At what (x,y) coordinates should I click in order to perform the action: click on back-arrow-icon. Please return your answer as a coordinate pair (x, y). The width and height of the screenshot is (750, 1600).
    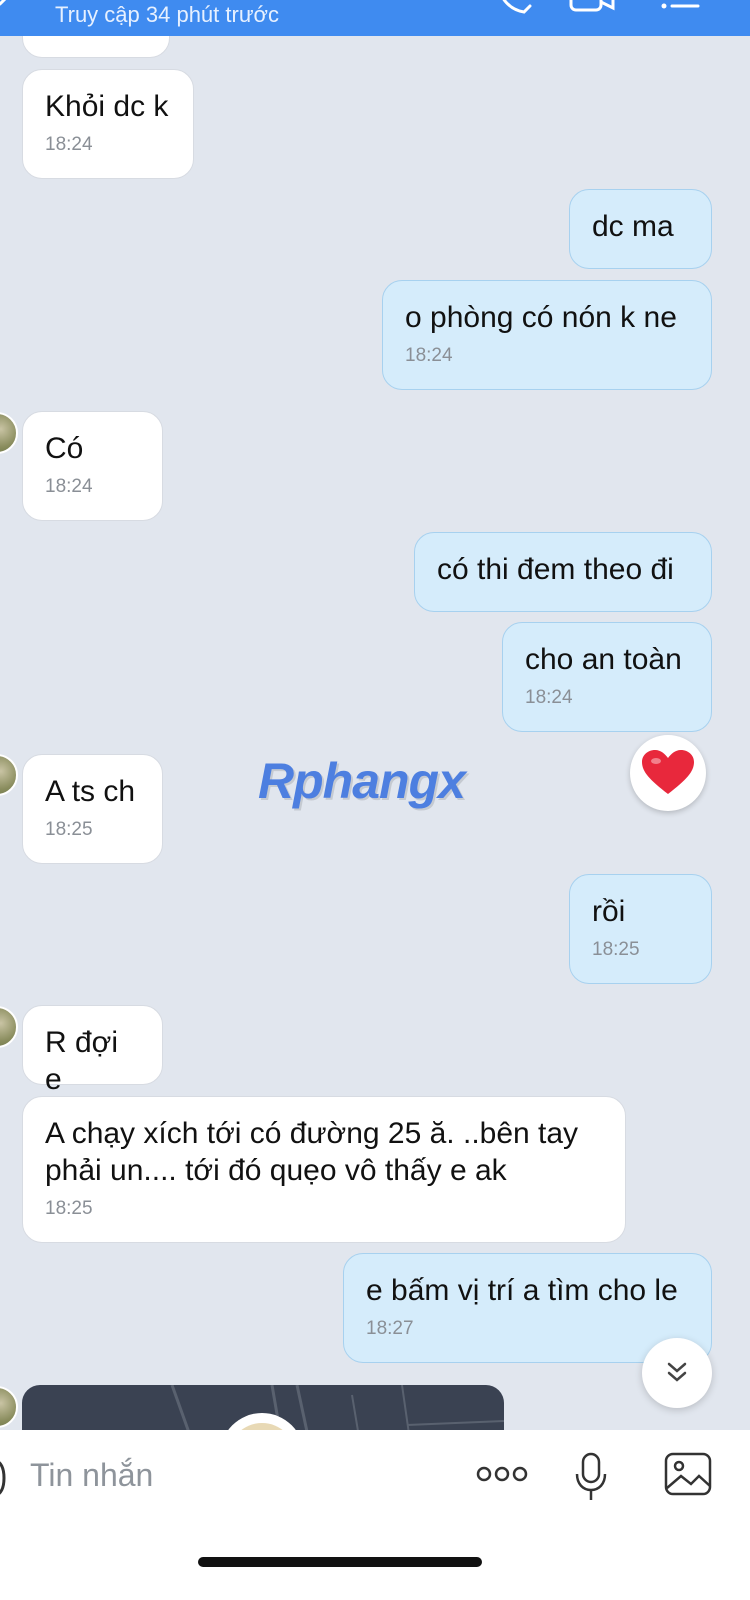
    Looking at the image, I should click on (8, 7).